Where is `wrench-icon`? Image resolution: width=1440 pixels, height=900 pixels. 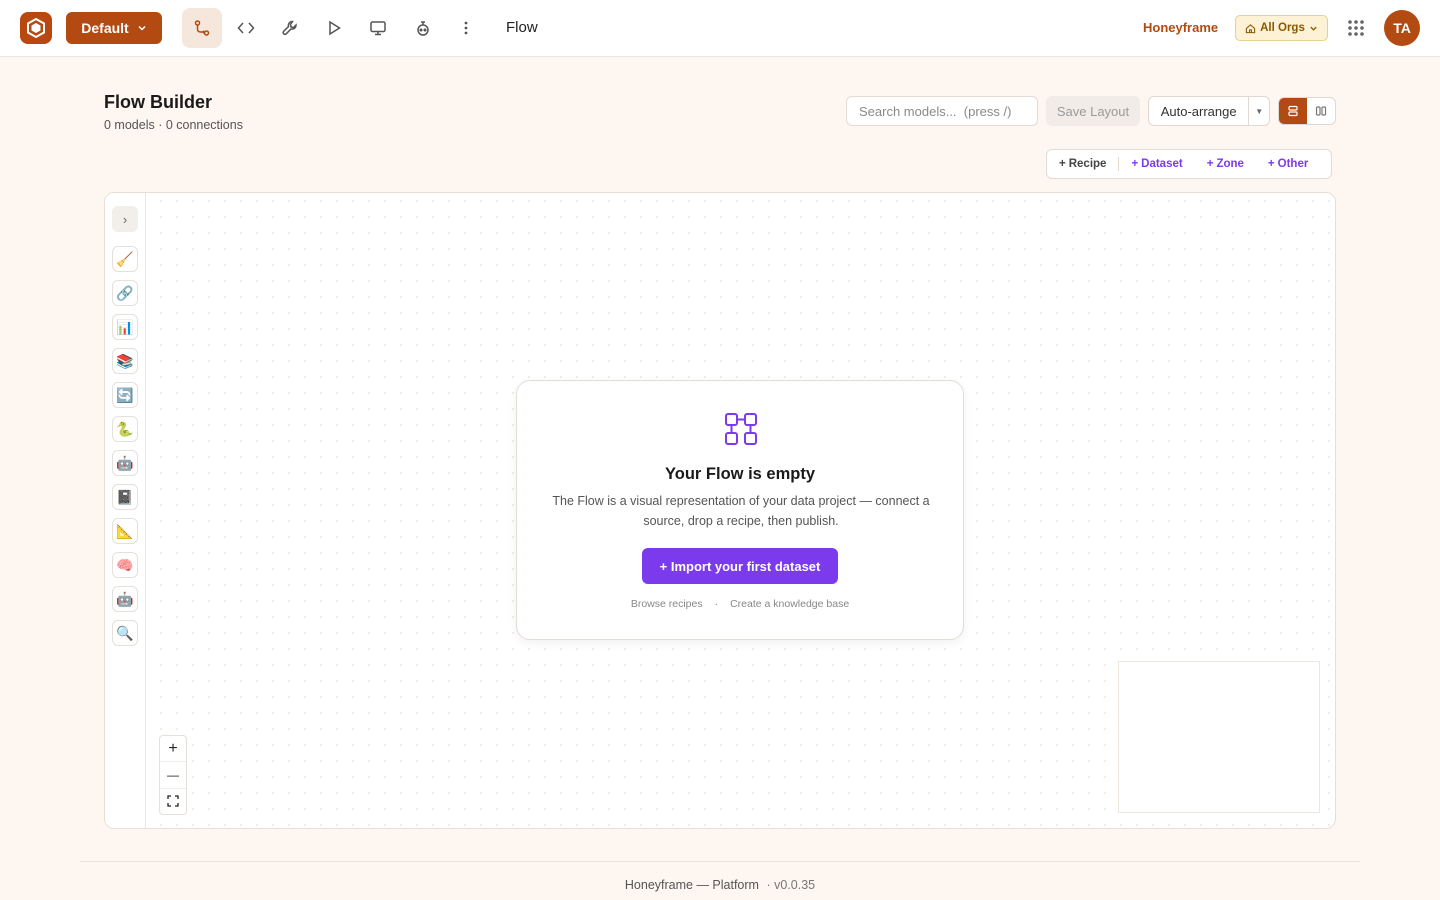
wrench-icon is located at coordinates (289, 28).